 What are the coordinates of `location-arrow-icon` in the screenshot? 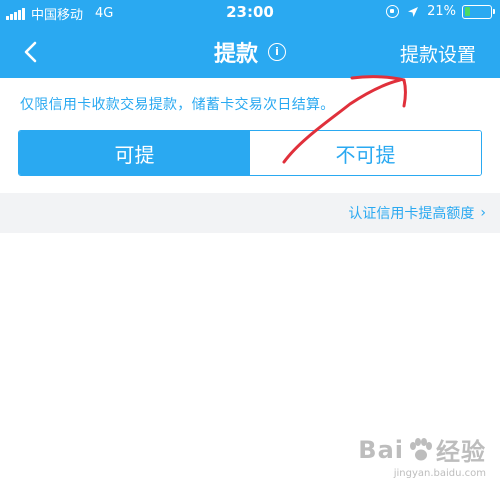 It's located at (413, 11).